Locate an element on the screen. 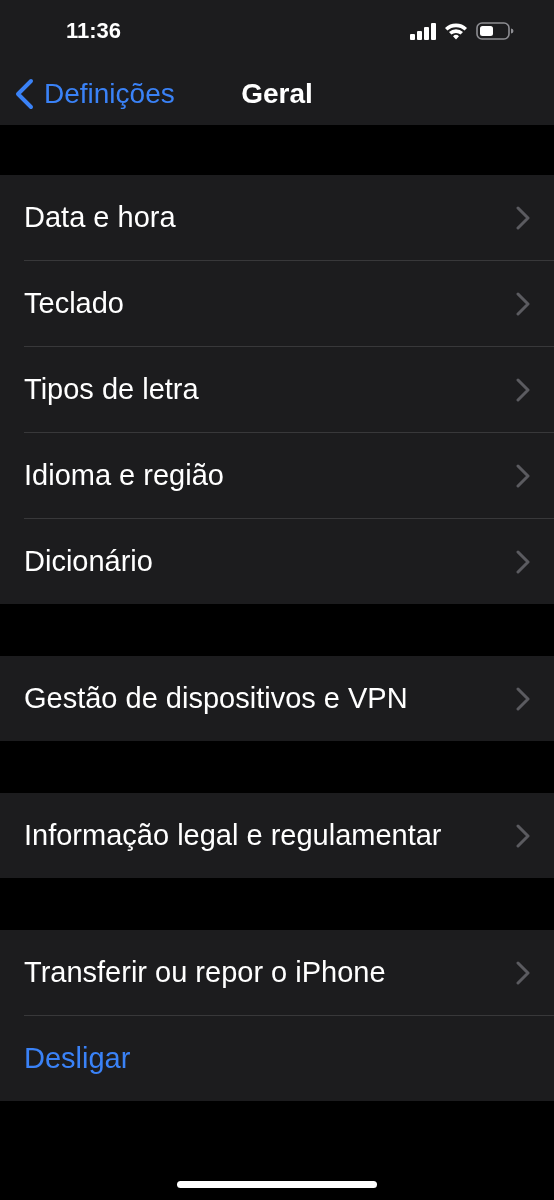  settings-row: Transferir ou repor o iPhone is located at coordinates (289, 972).